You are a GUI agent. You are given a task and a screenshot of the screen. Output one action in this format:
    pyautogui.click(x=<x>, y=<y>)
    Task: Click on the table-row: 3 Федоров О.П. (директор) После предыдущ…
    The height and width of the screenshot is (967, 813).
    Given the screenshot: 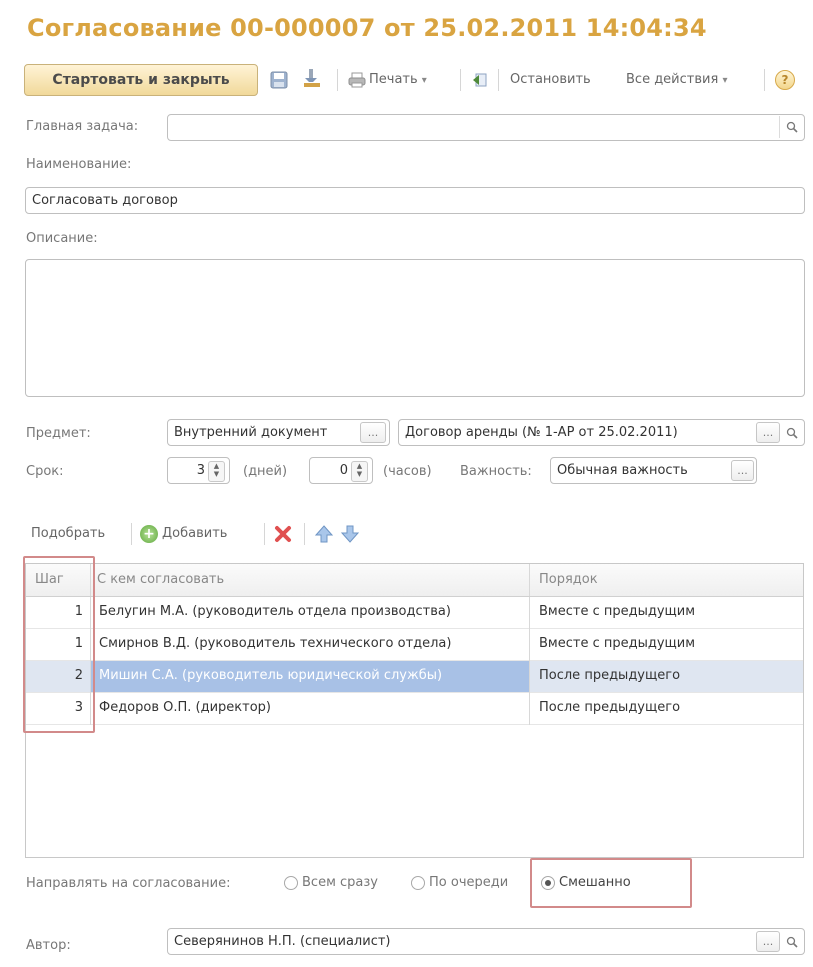 What is the action you would take?
    pyautogui.click(x=414, y=709)
    